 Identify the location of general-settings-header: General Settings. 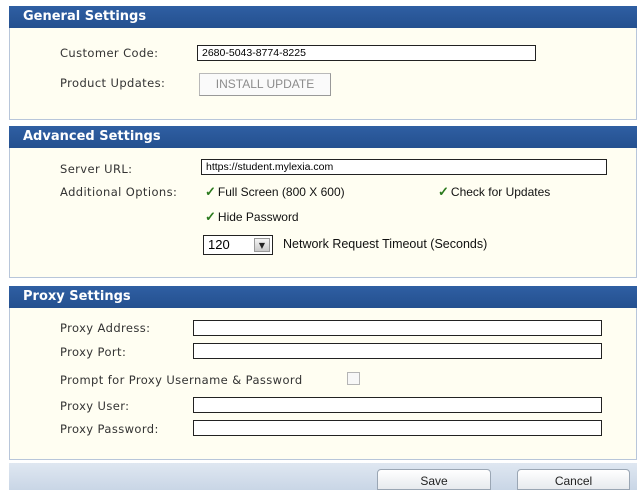
(323, 17).